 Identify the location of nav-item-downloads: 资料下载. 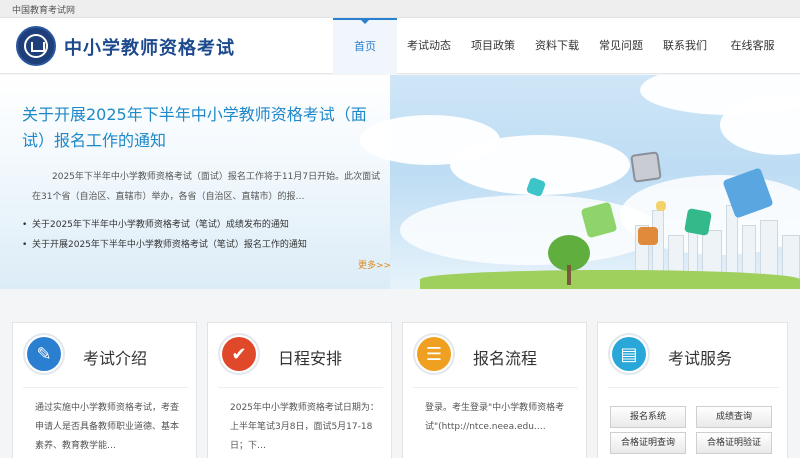
(557, 46).